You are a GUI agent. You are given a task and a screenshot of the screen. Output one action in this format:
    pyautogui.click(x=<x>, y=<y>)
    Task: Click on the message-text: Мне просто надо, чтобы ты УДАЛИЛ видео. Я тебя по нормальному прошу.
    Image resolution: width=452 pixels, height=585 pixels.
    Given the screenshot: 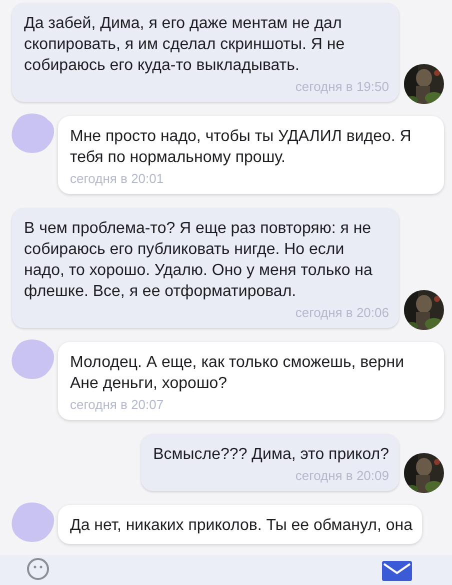 What is the action you would take?
    pyautogui.click(x=241, y=147)
    